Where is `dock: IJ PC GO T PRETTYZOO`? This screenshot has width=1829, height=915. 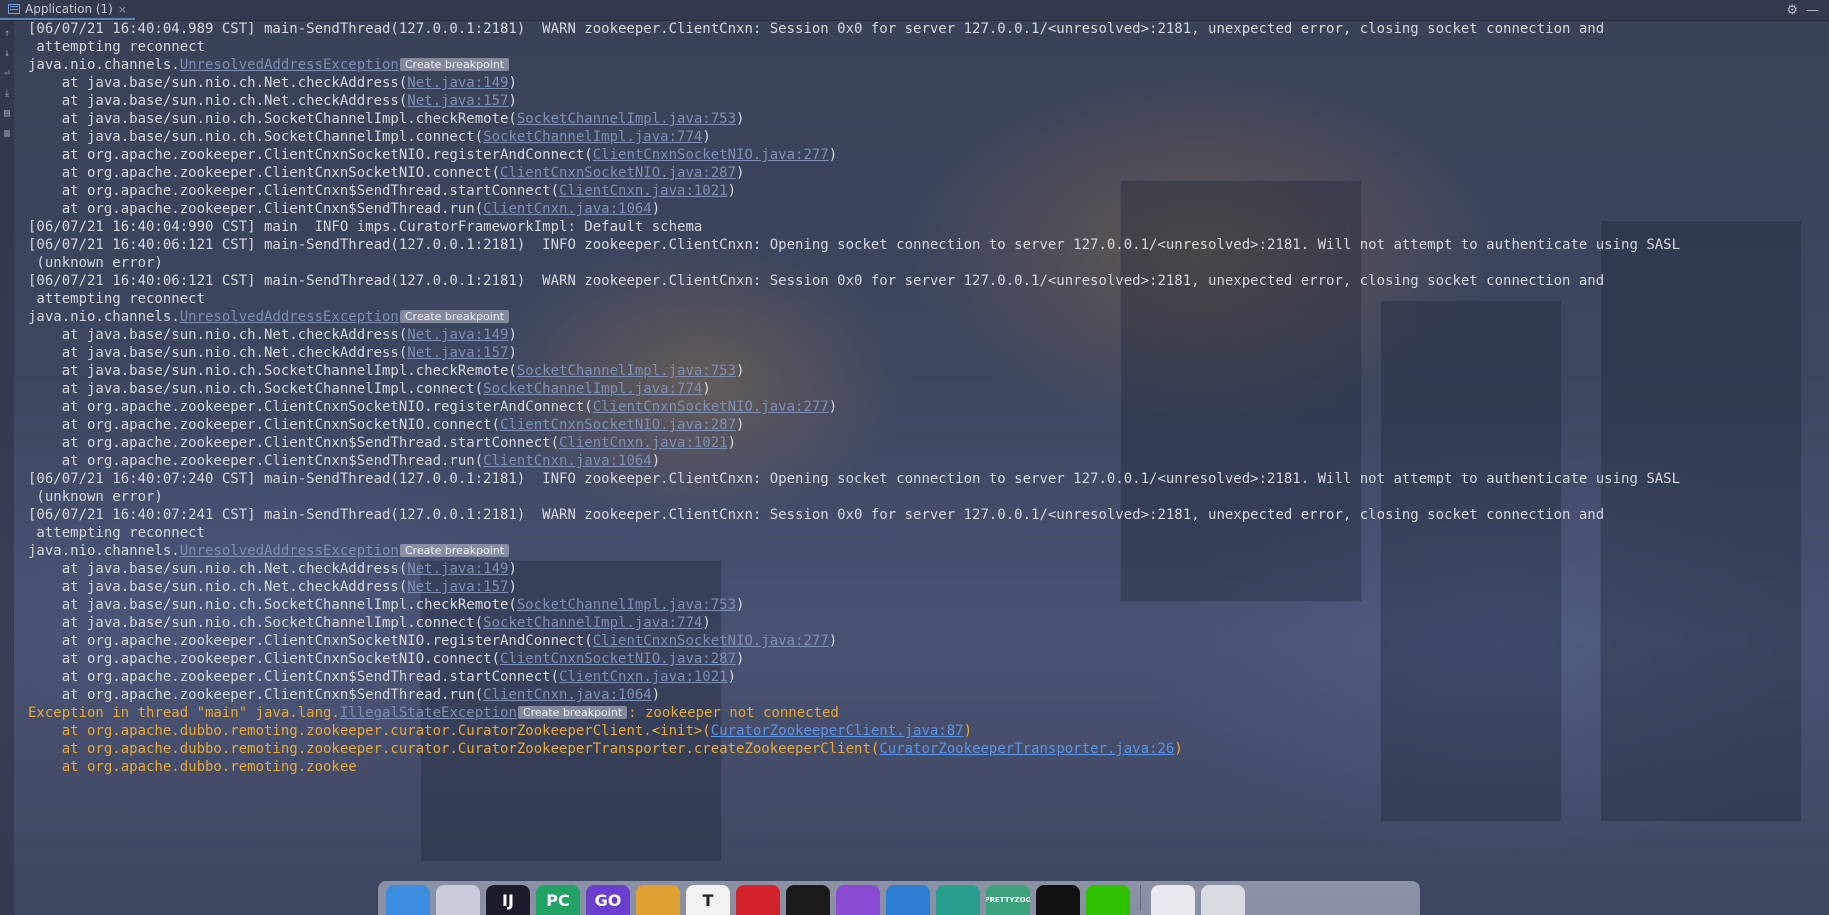 dock: IJ PC GO T PRETTYZOO is located at coordinates (899, 898).